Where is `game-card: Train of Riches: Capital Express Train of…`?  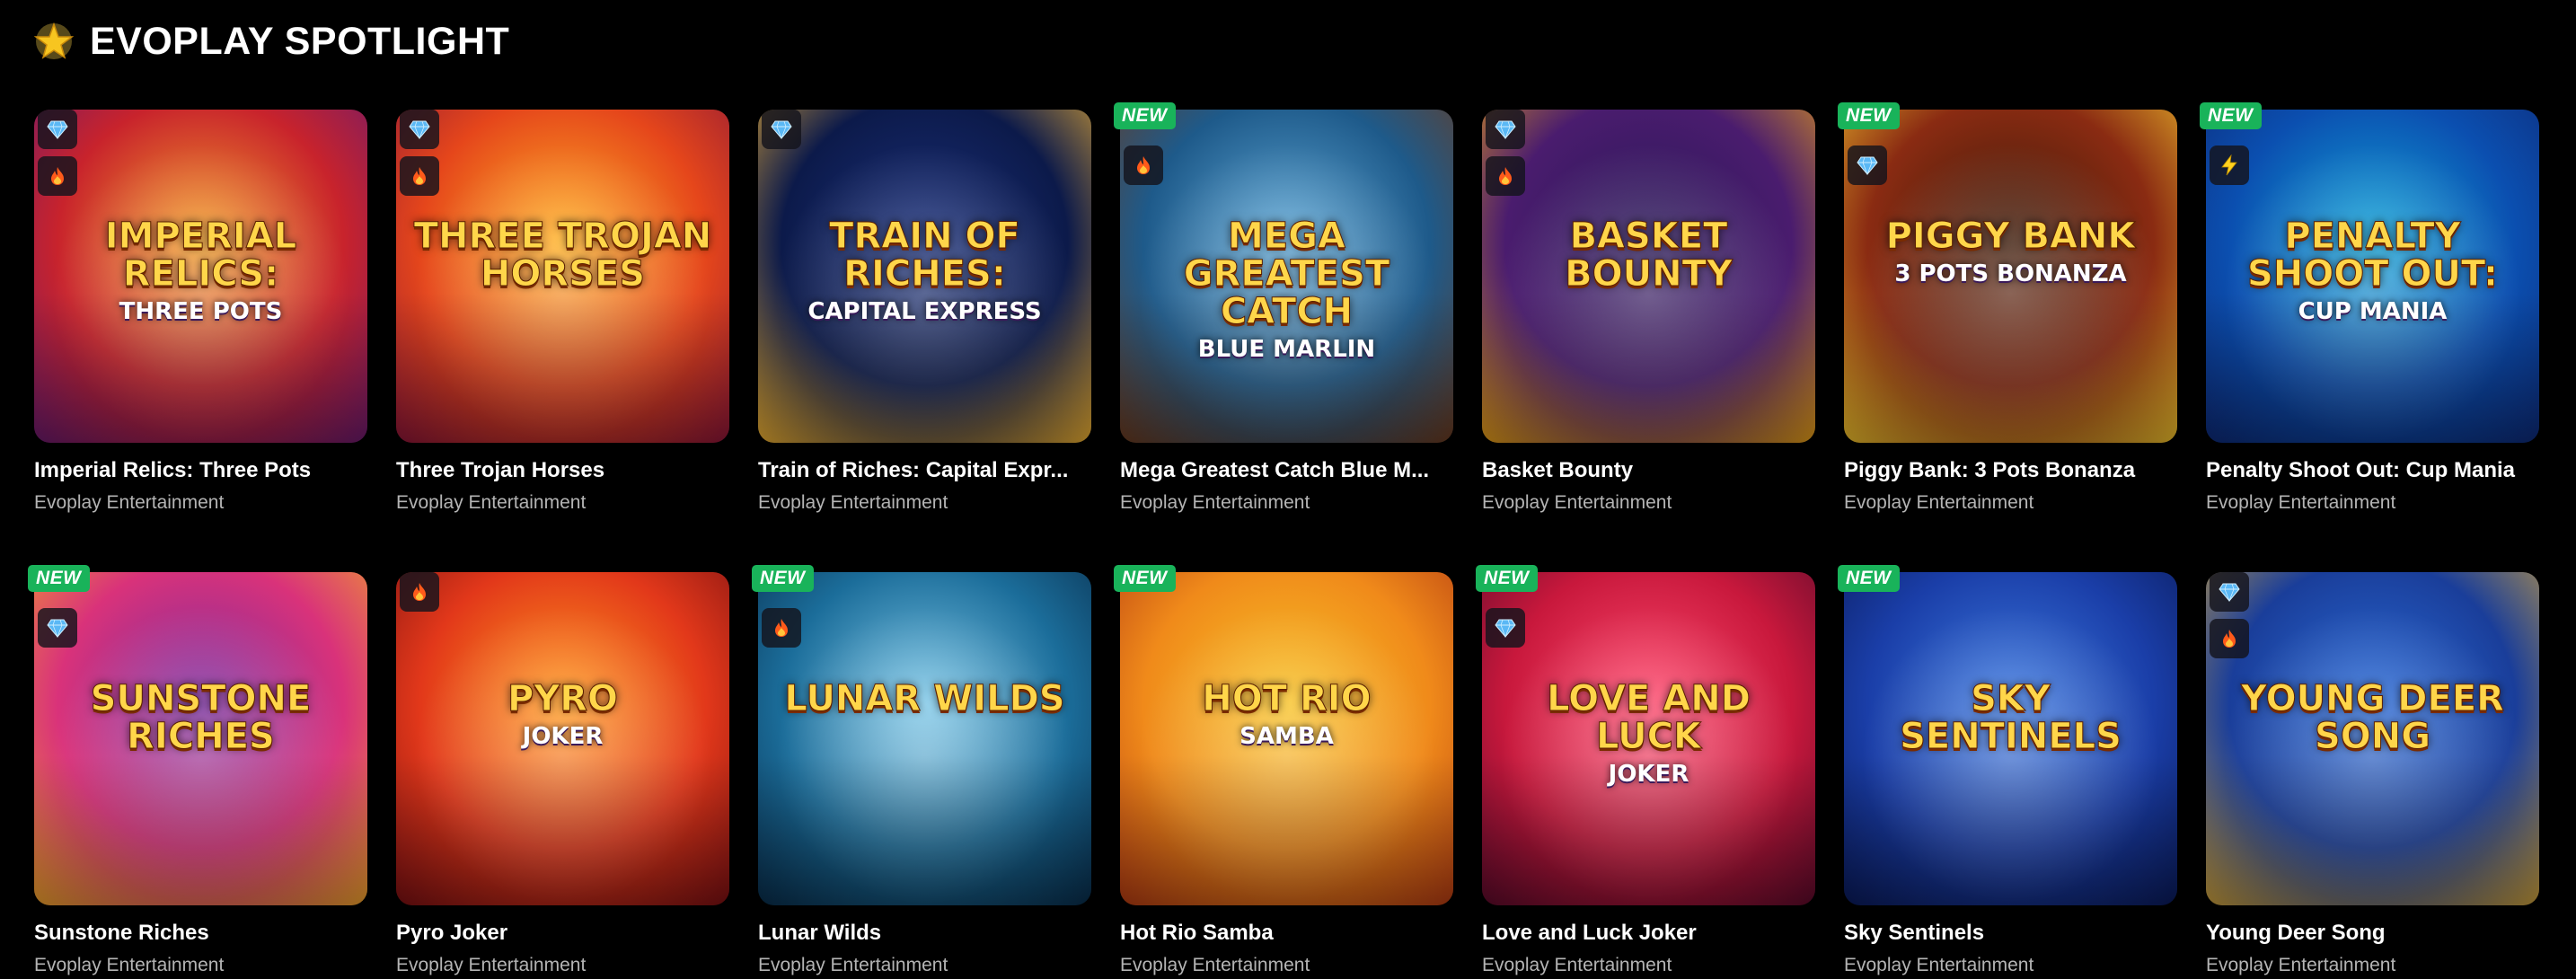 game-card: Train of Riches: Capital Express Train of… is located at coordinates (924, 313).